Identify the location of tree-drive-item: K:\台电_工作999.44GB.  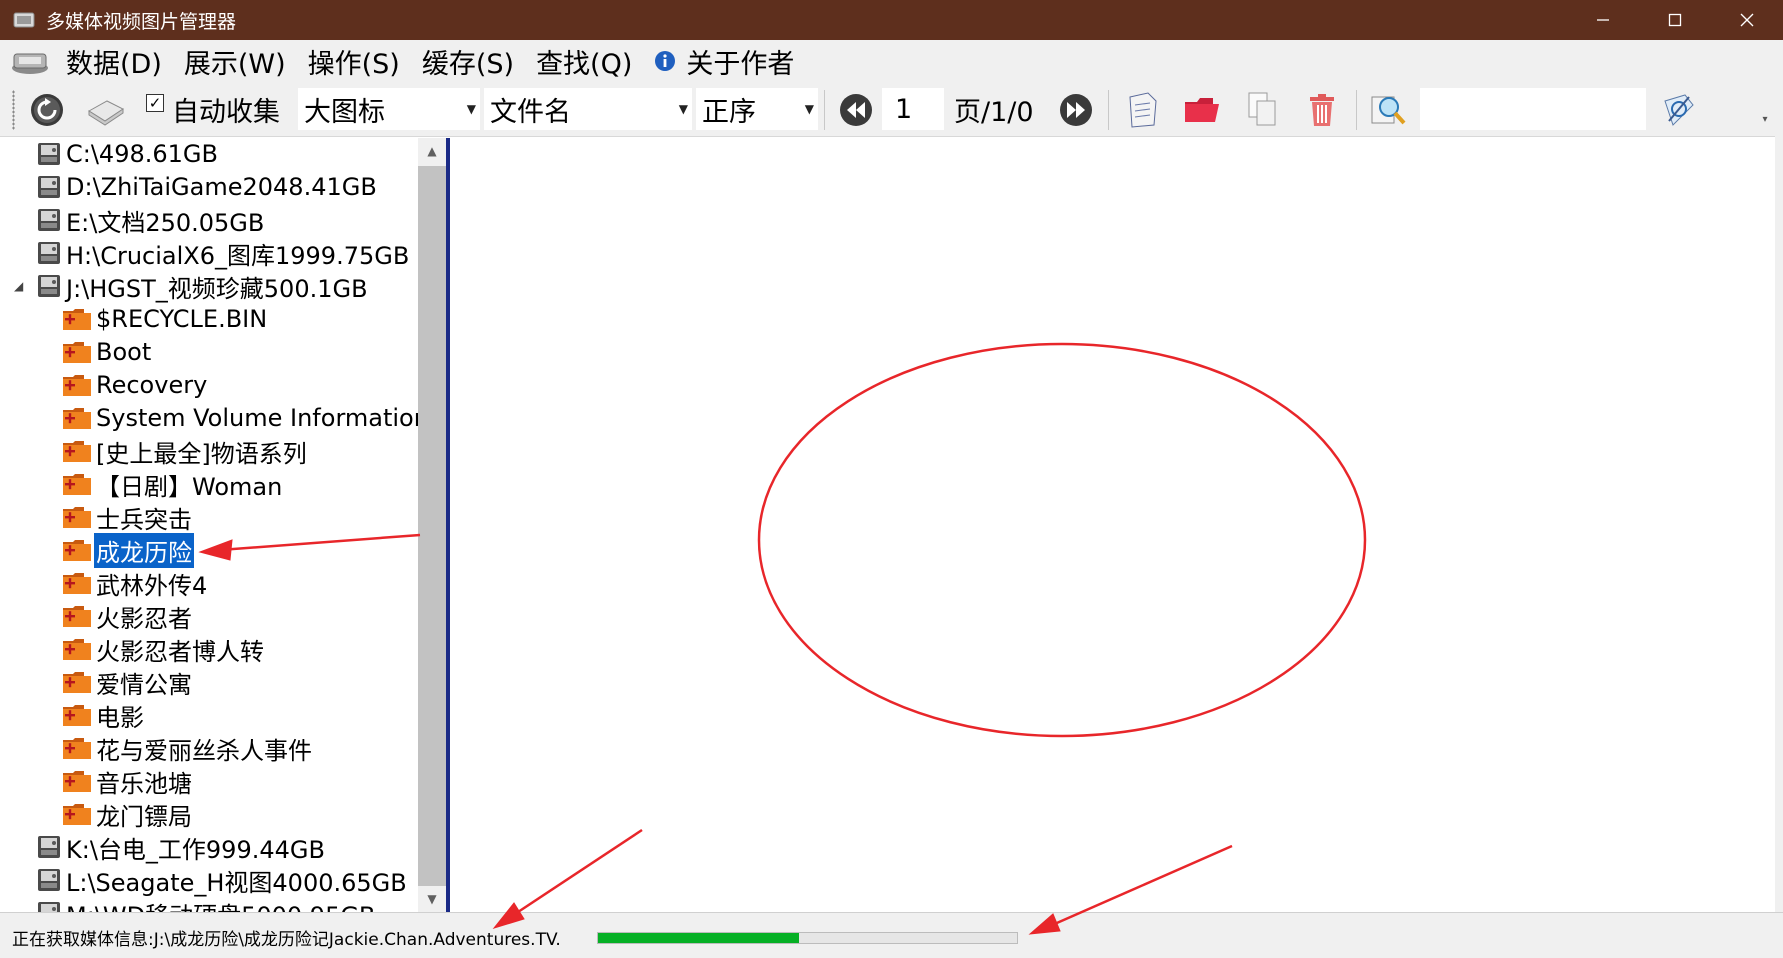
(181, 847).